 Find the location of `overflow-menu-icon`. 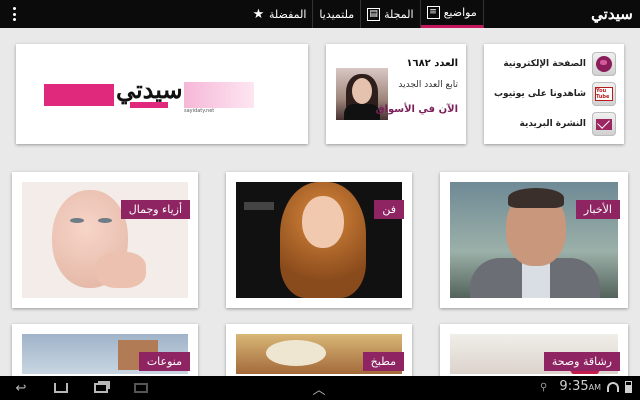

overflow-menu-icon is located at coordinates (14, 14).